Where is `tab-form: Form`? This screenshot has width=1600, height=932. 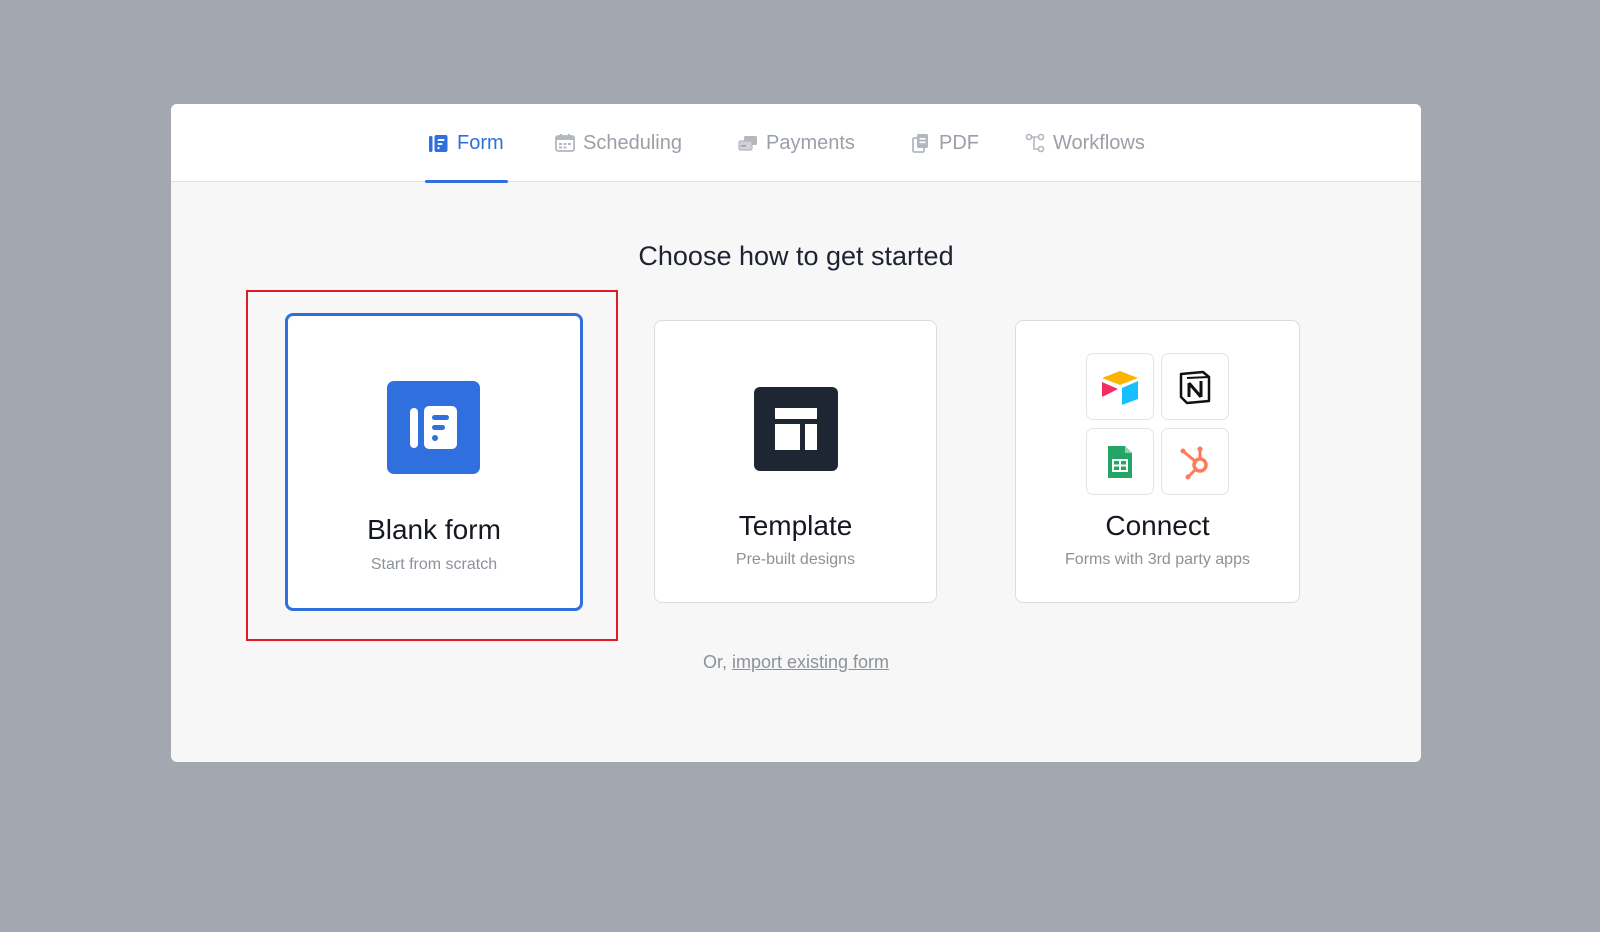
tab-form: Form is located at coordinates (466, 143).